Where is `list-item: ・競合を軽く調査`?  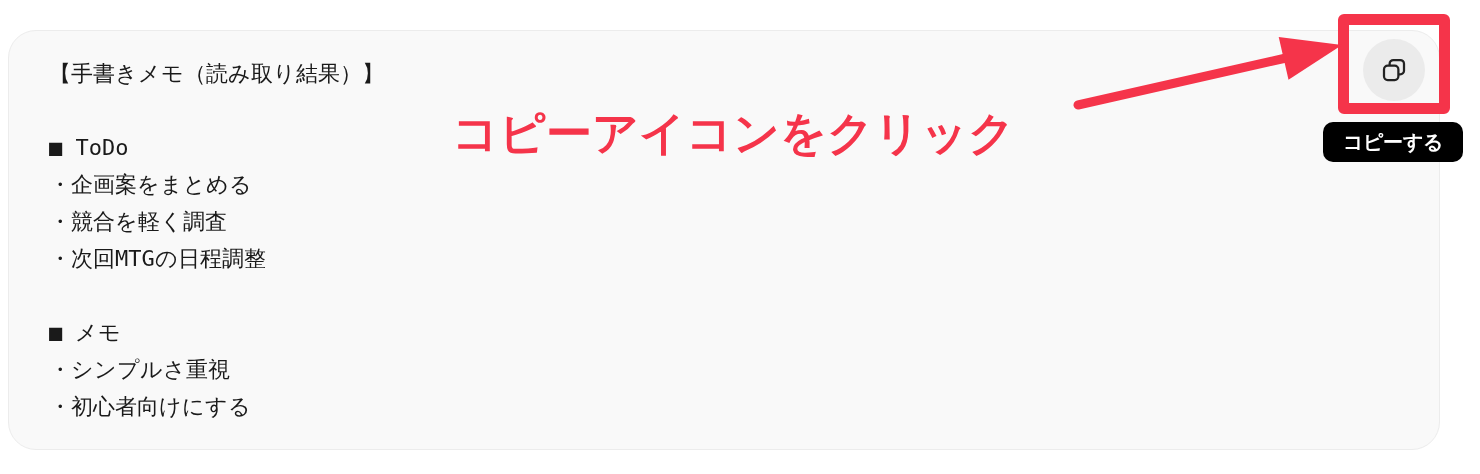 list-item: ・競合を軽く調査 is located at coordinates (138, 222).